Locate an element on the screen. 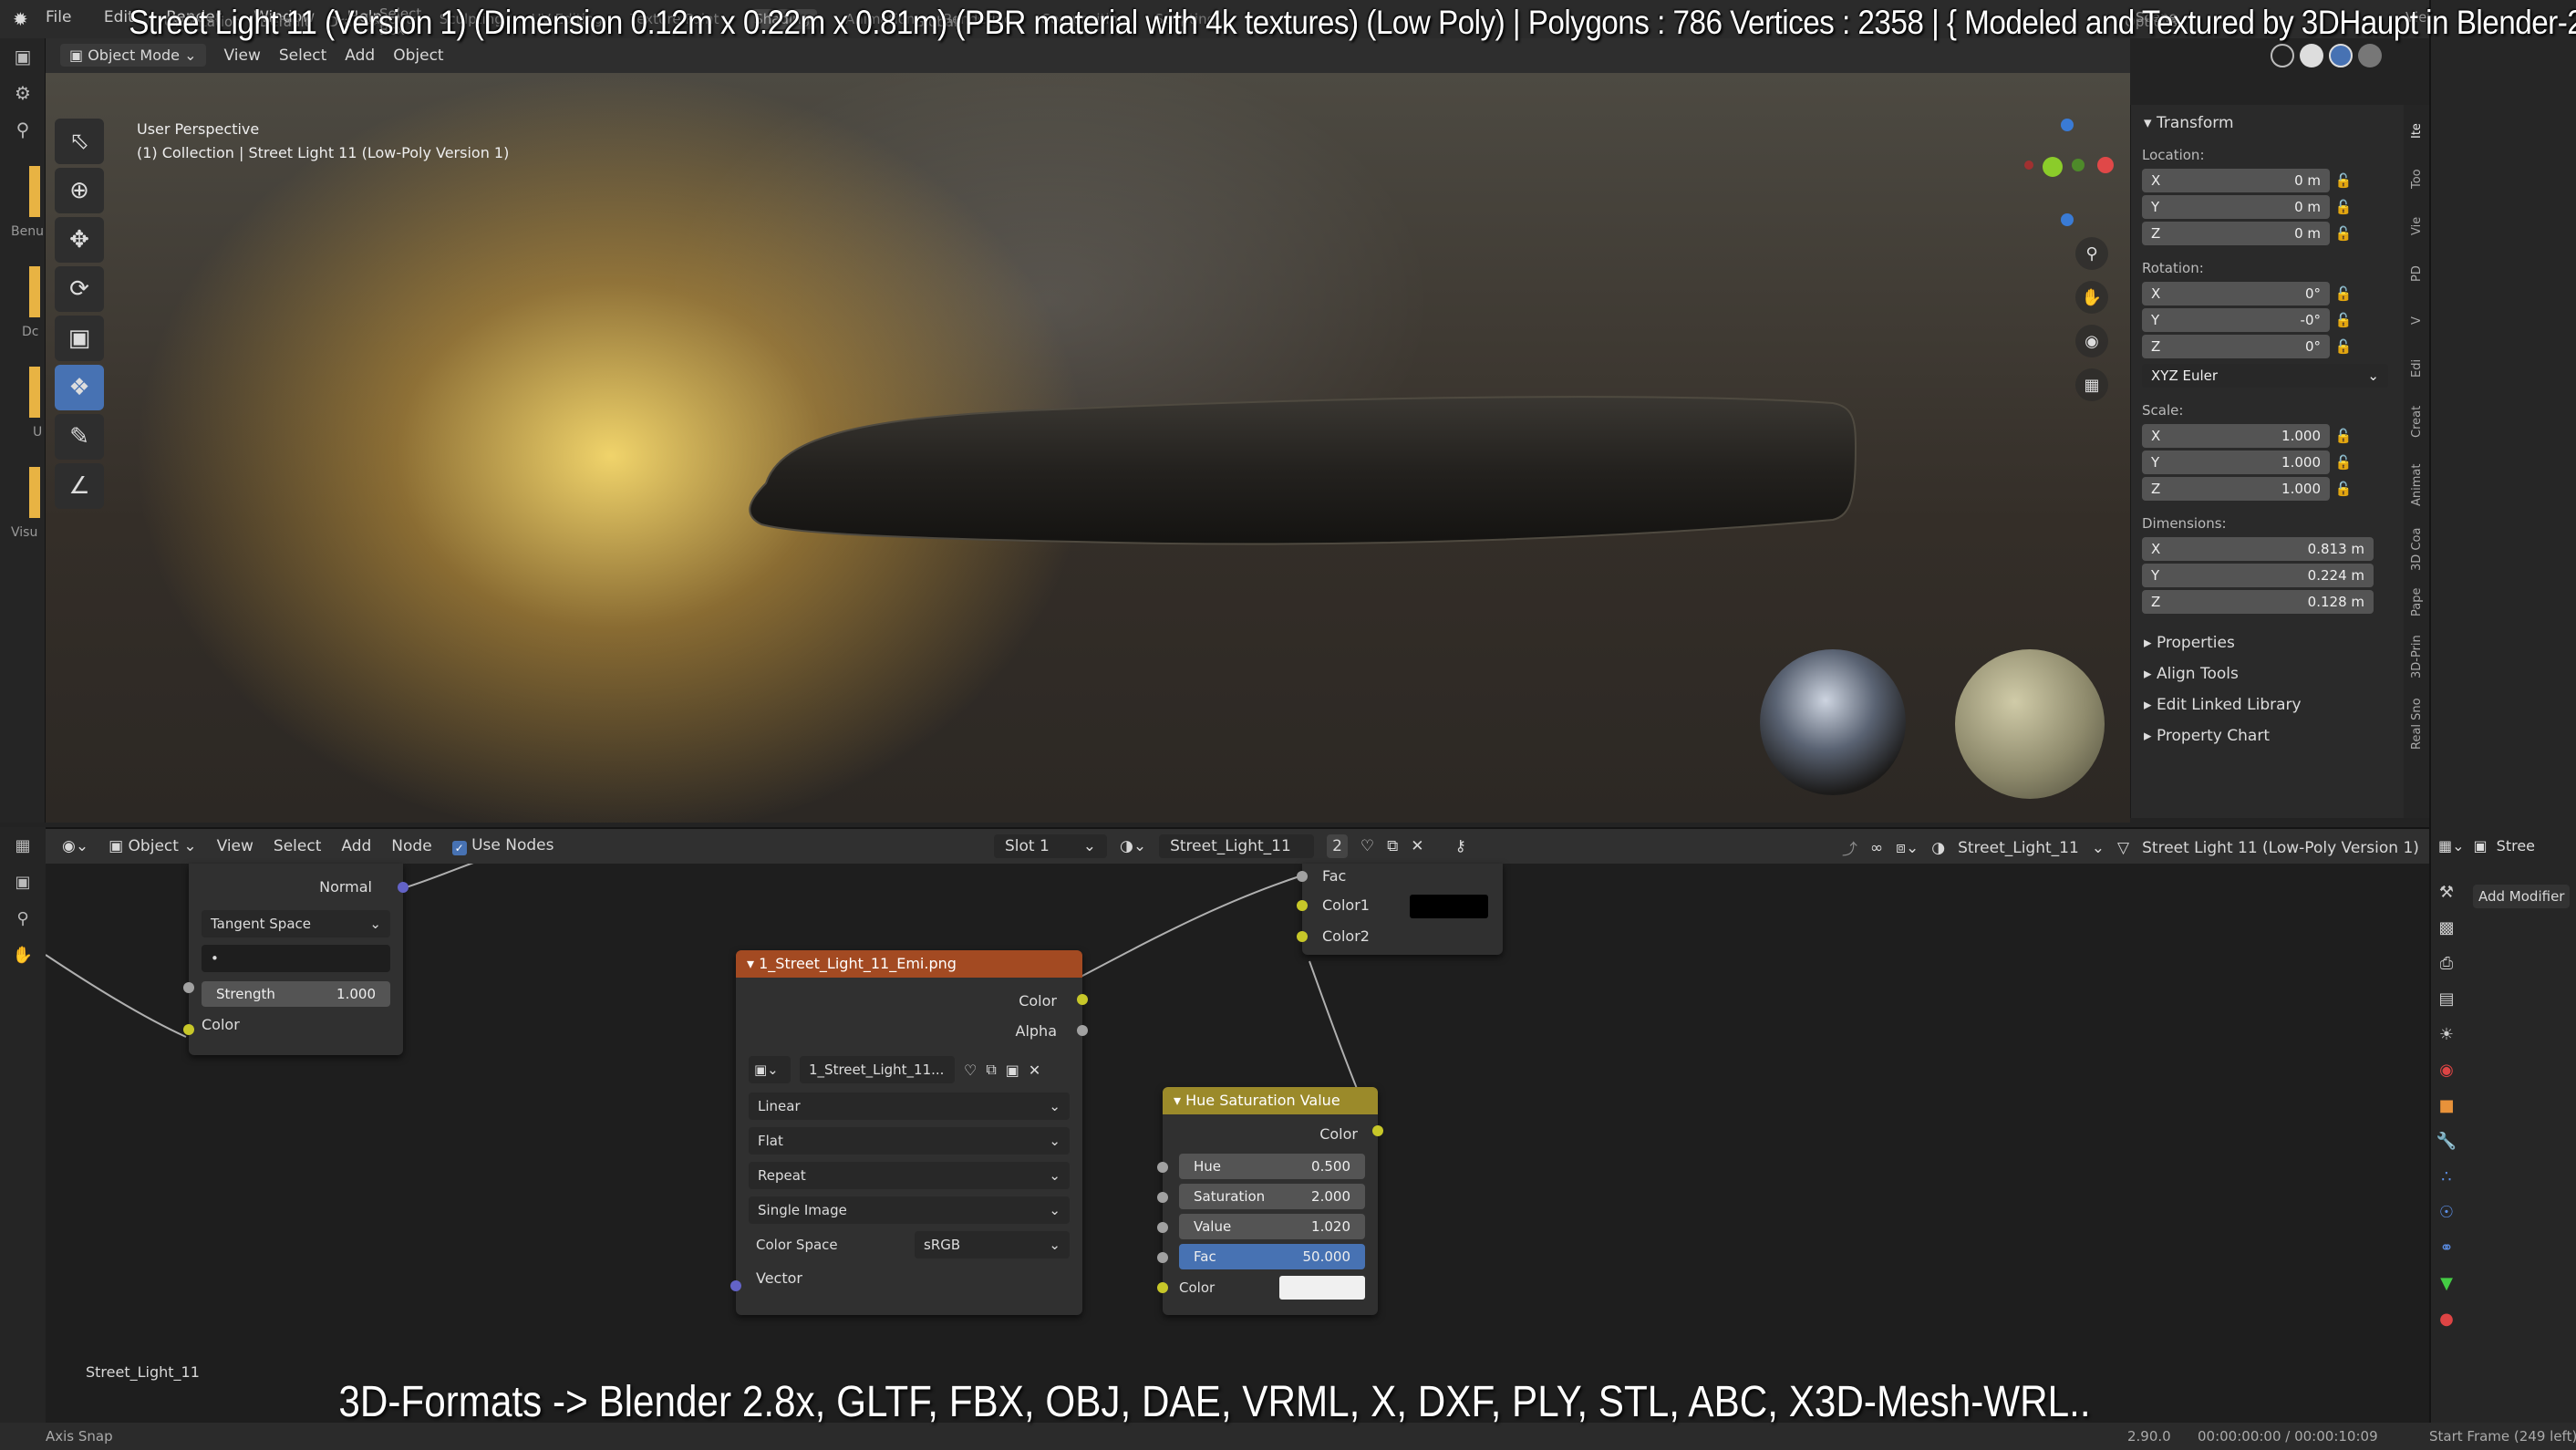 This screenshot has width=2576, height=1450. space-dropdown: Tangent Space ⌄ is located at coordinates (296, 923).